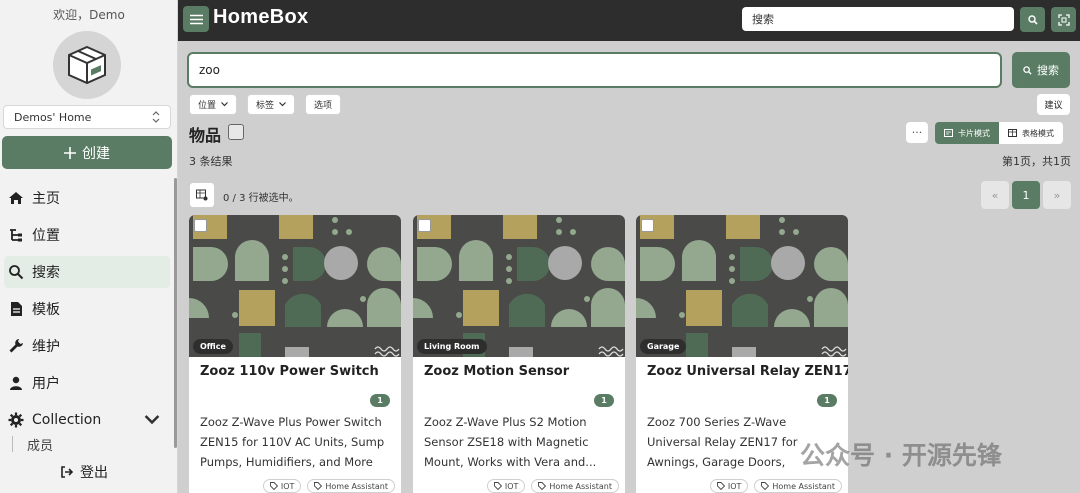 The image size is (1080, 493). What do you see at coordinates (663, 346) in the screenshot?
I see `location-badge: Garage` at bounding box center [663, 346].